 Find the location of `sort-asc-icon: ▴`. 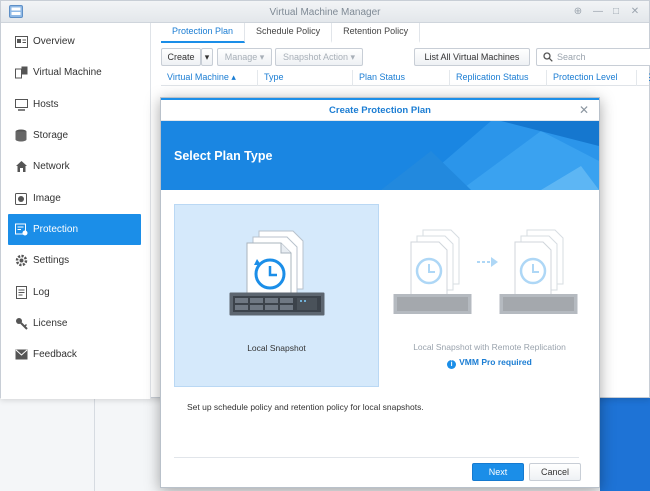

sort-asc-icon: ▴ is located at coordinates (233, 77).